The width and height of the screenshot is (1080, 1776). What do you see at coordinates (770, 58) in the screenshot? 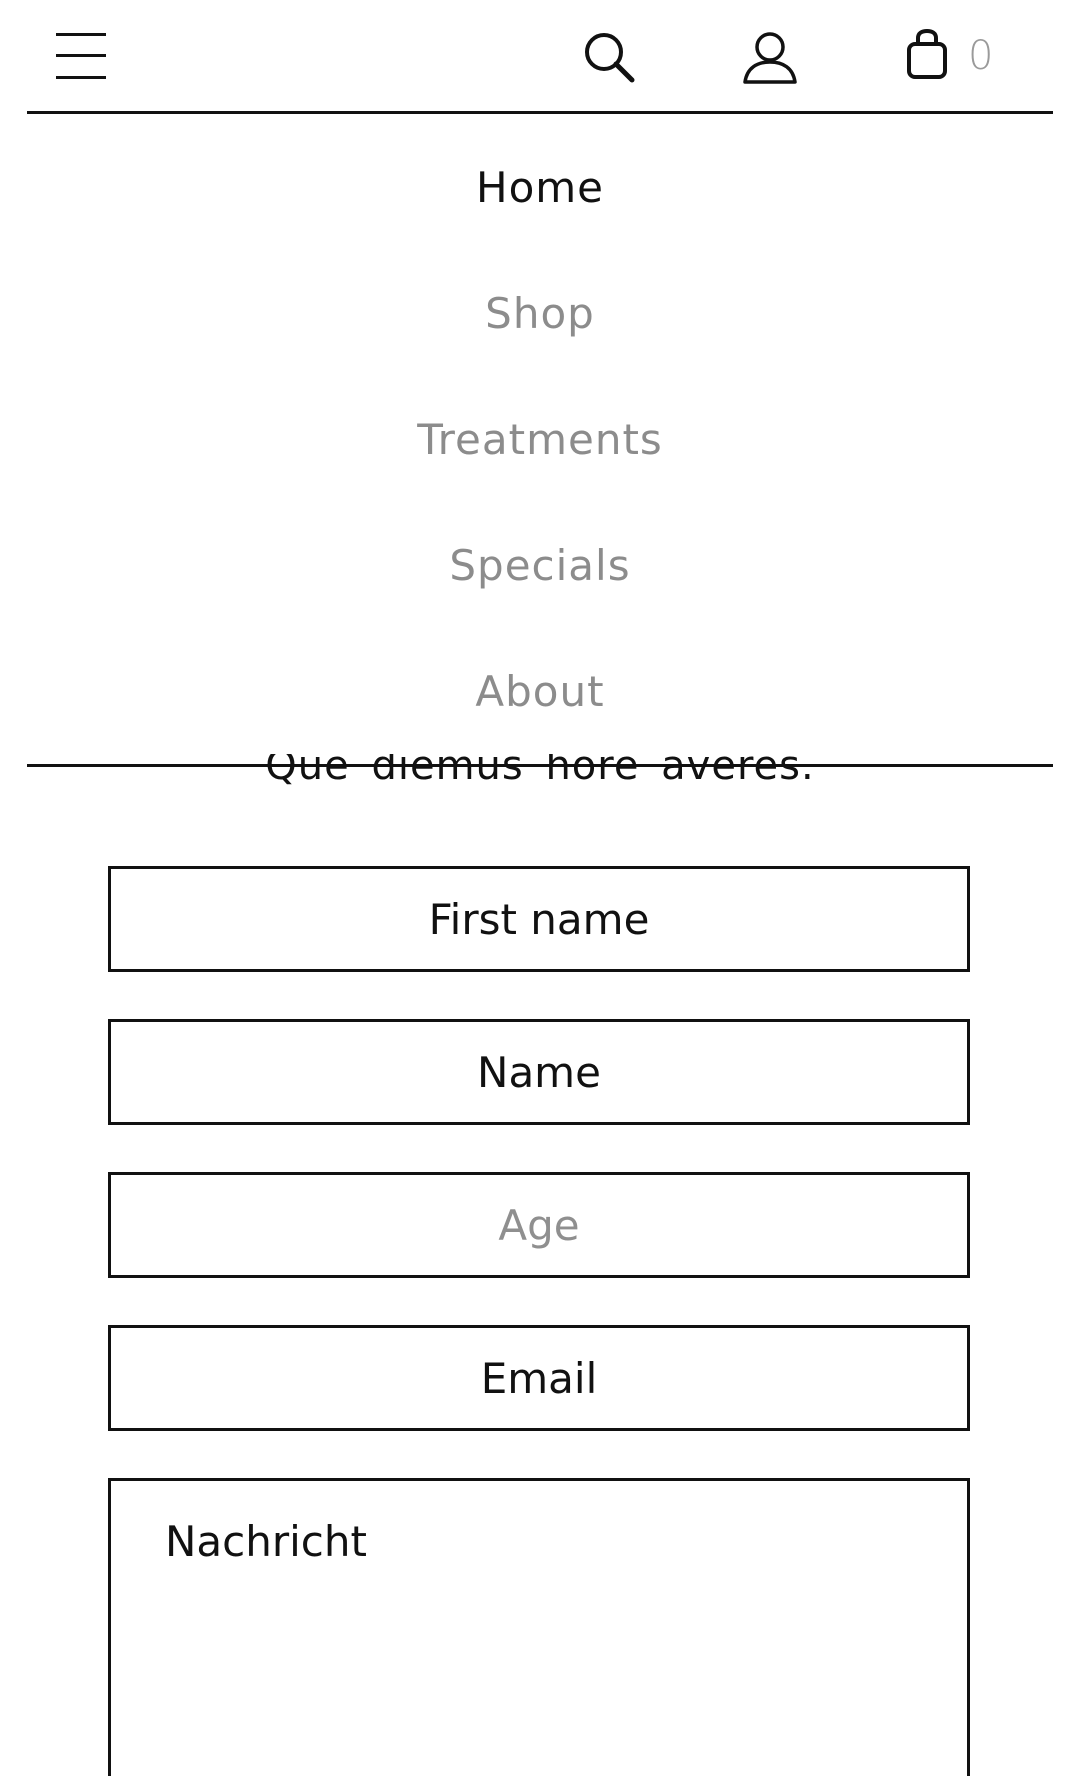
I see `user-account-icon` at bounding box center [770, 58].